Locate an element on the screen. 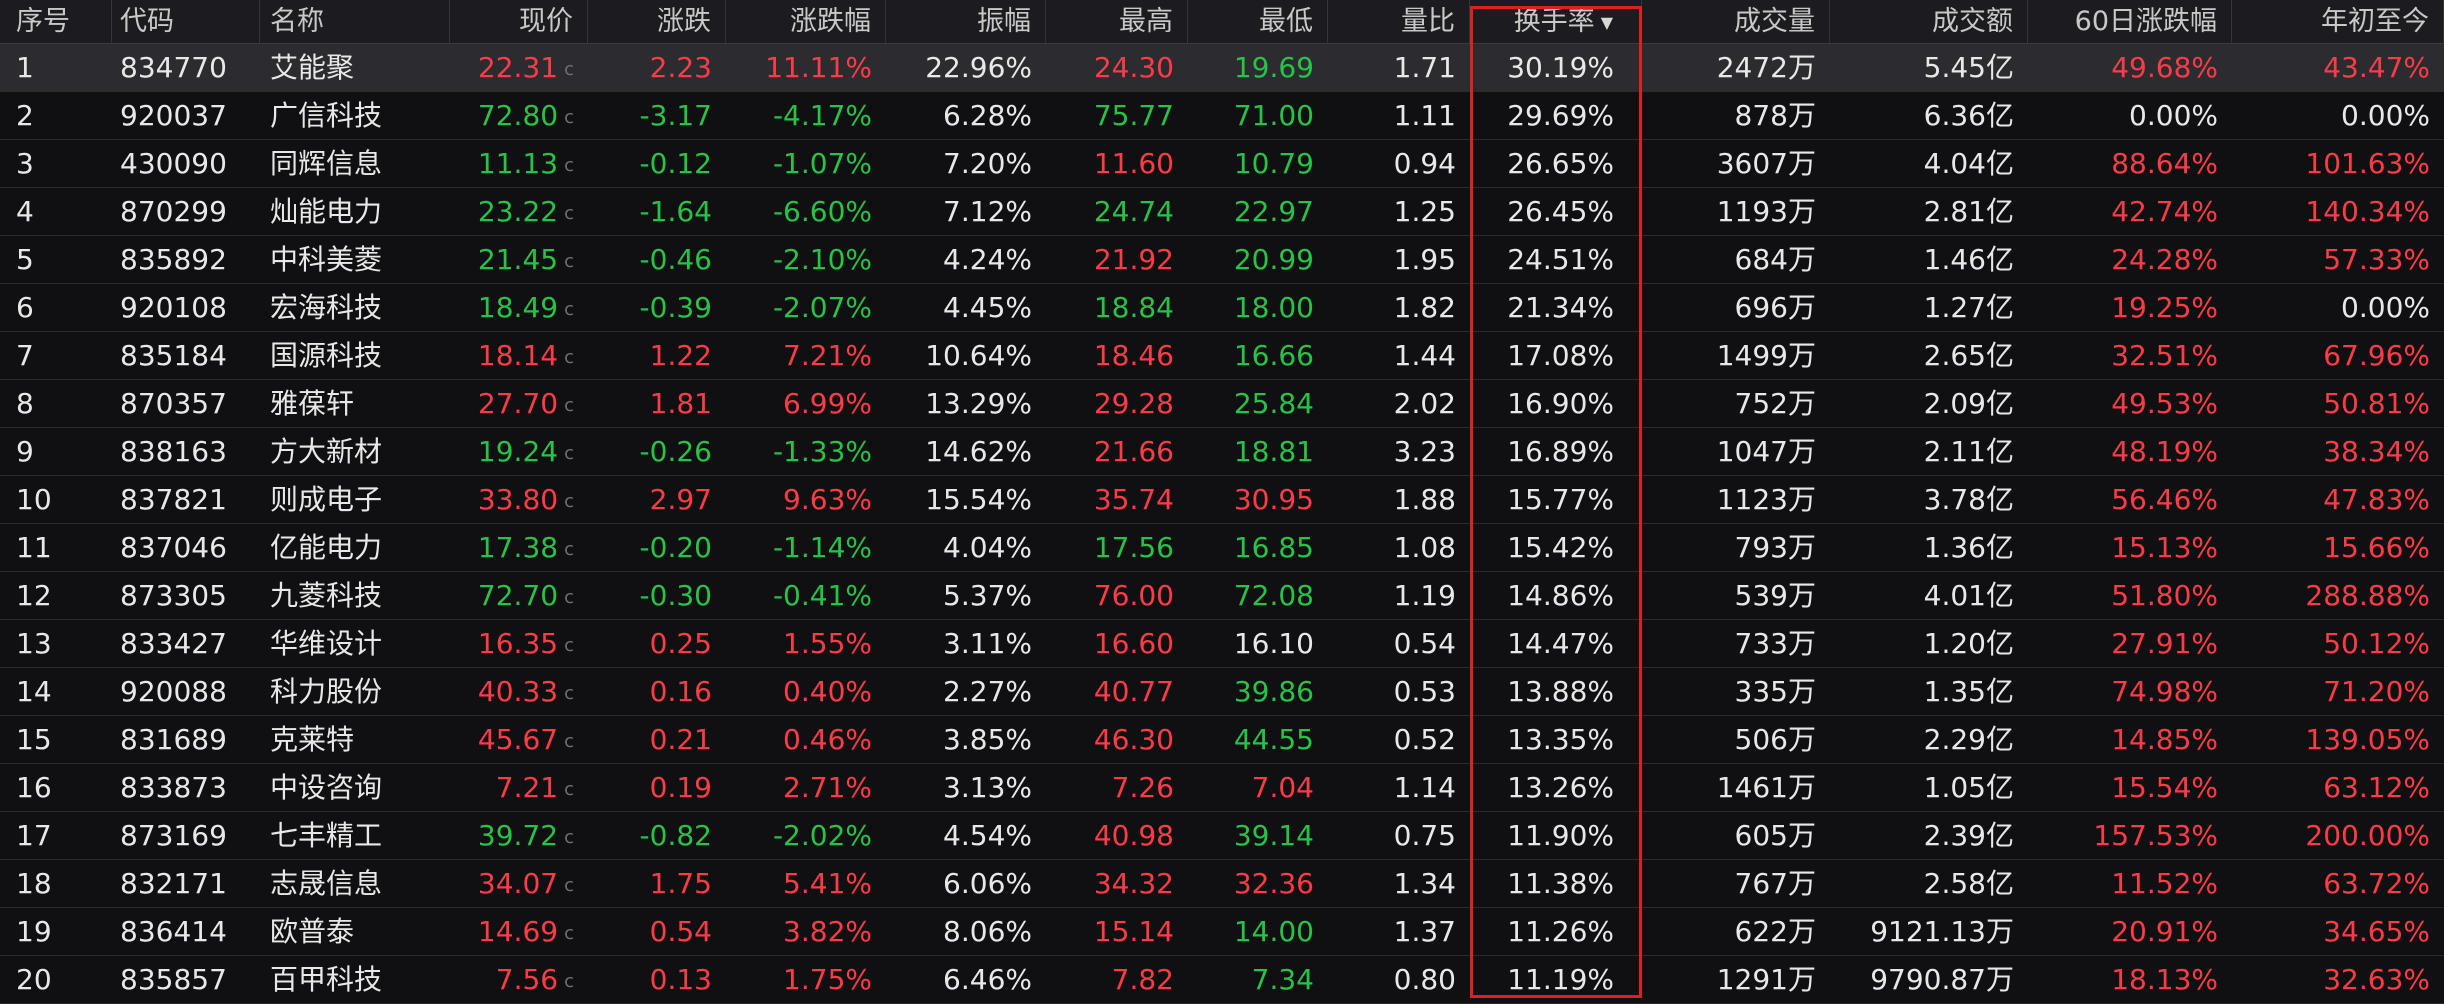  price-value: 33.80 is located at coordinates (518, 499).